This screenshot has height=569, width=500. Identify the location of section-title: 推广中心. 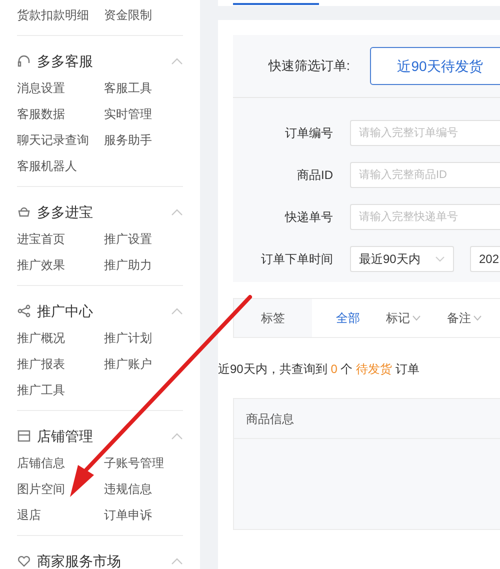
(65, 311).